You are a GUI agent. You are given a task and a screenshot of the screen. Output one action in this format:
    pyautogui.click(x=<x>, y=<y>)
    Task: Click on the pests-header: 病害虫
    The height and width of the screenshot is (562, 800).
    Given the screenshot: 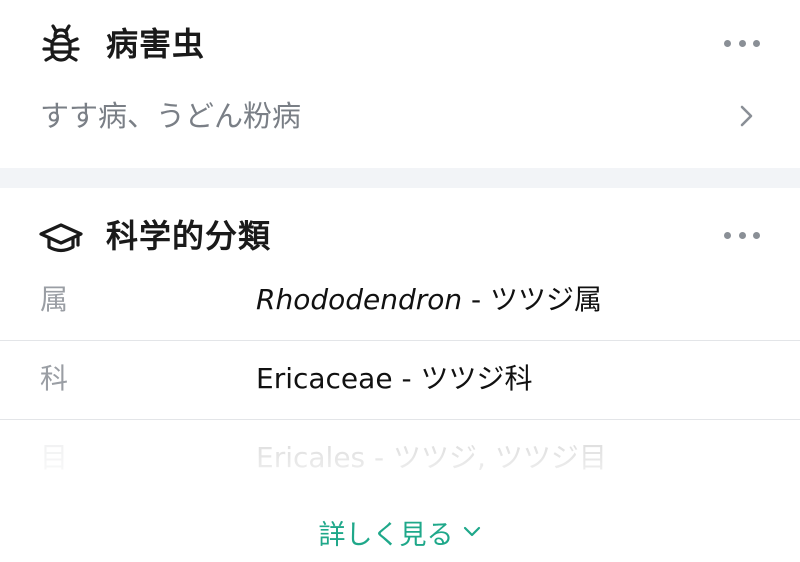 What is the action you would take?
    pyautogui.click(x=400, y=44)
    